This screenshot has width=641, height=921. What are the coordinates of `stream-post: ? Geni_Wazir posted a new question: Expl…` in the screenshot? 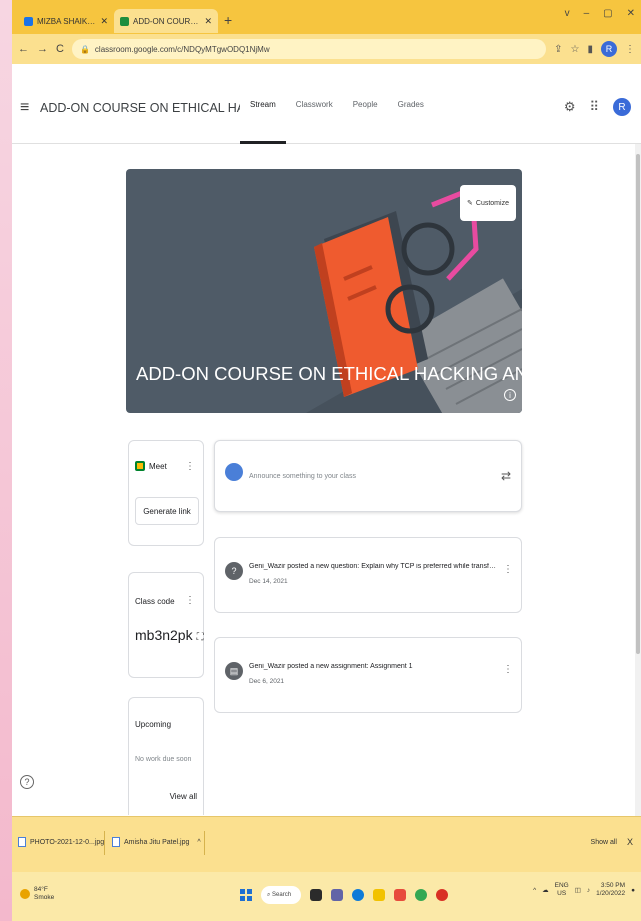 It's located at (368, 575).